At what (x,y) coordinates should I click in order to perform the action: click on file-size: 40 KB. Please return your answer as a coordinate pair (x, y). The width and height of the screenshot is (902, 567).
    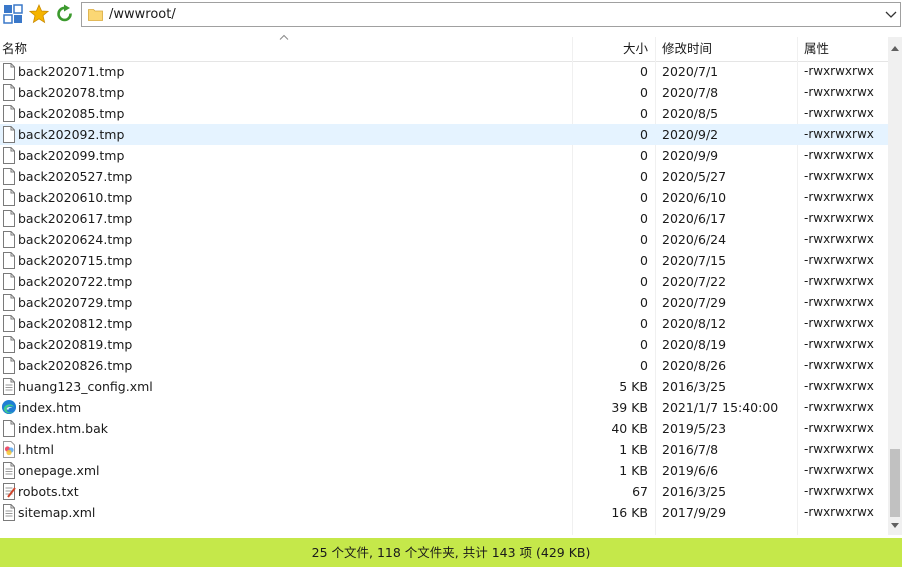
    Looking at the image, I should click on (629, 428).